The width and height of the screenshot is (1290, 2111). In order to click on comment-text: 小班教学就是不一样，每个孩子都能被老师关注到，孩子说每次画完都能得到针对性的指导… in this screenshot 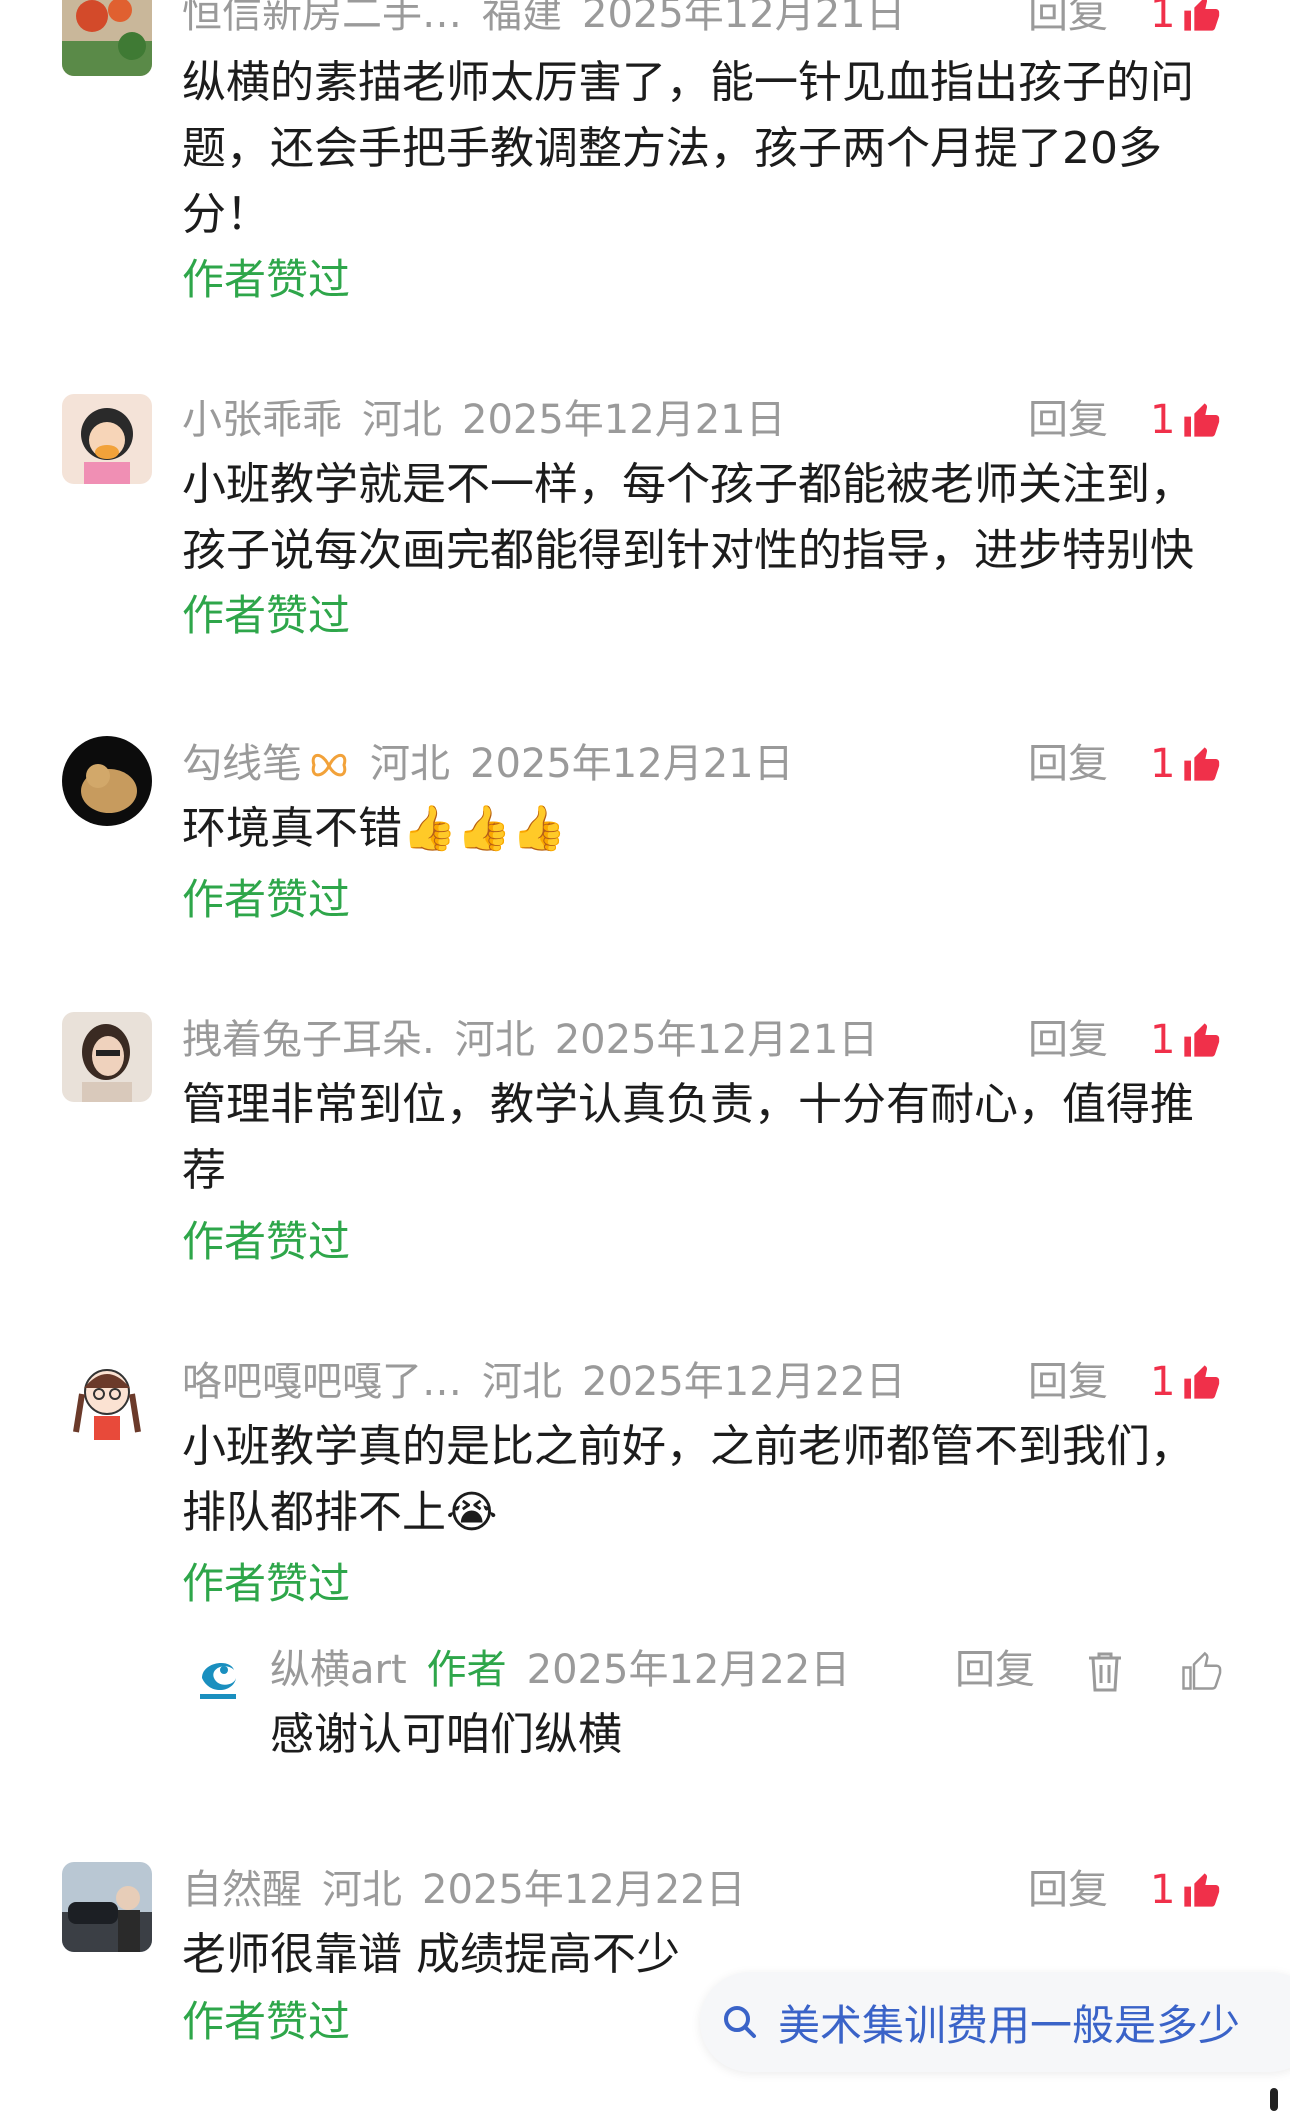, I will do `click(688, 517)`.